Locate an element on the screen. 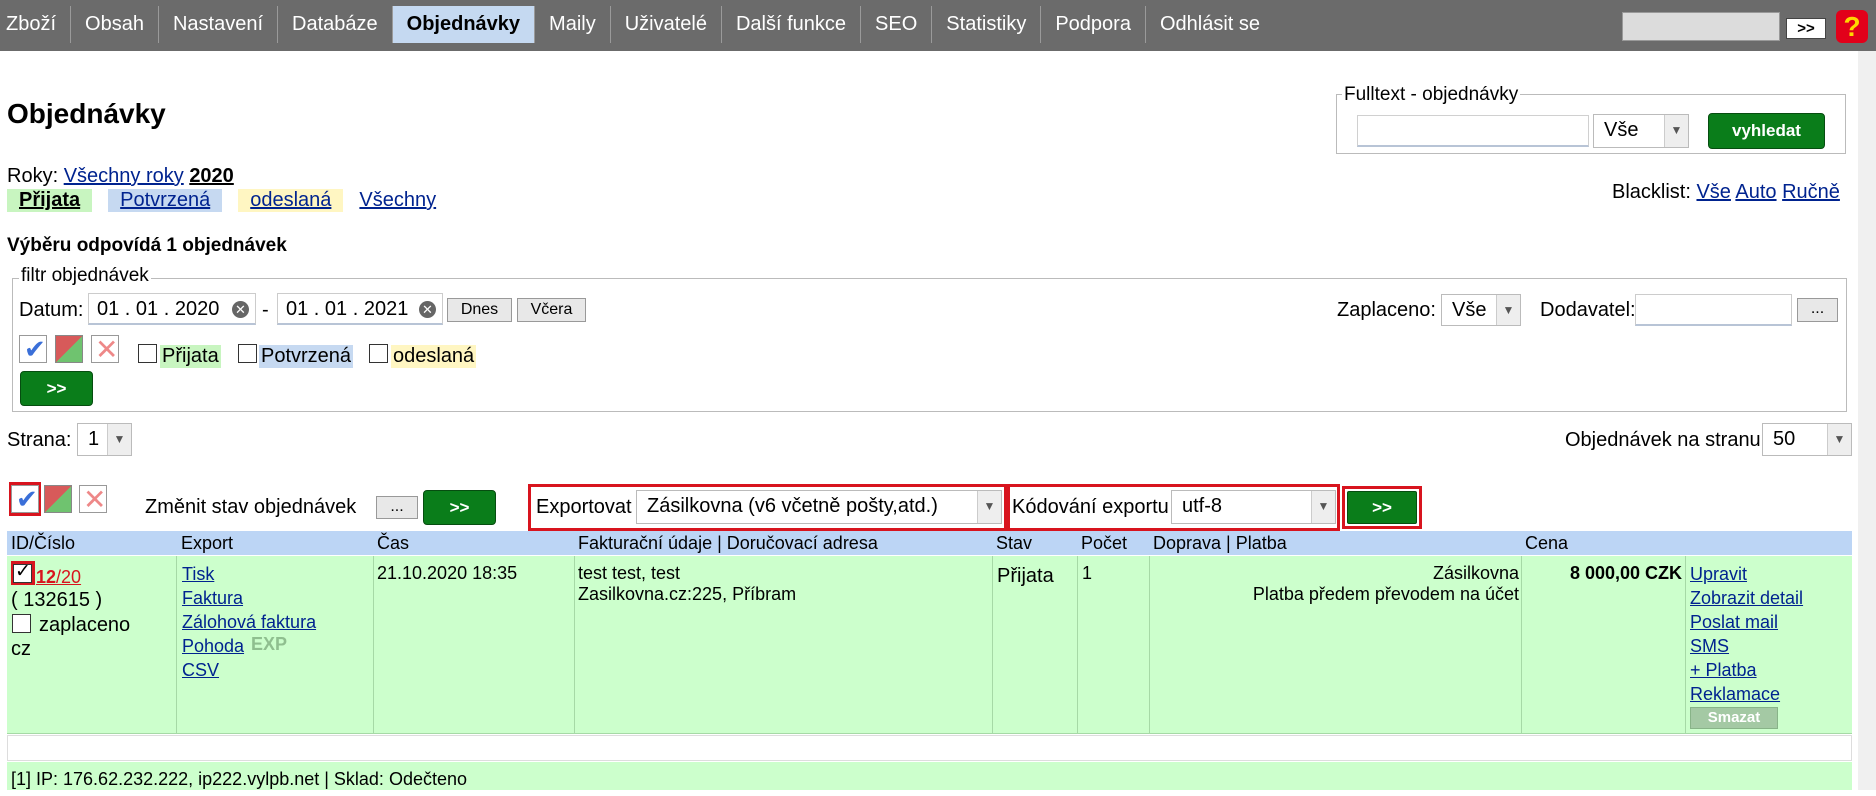  export-zalohova-faktura-link: Zálohová faktura is located at coordinates (249, 622).